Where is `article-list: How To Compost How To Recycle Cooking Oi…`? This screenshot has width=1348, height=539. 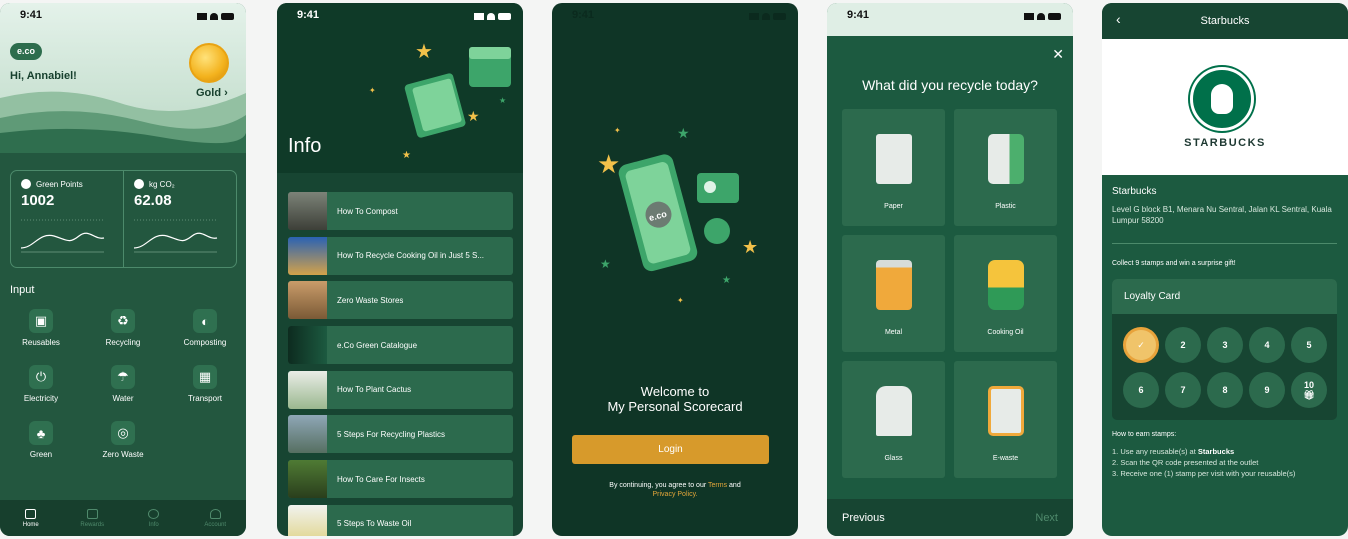 article-list: How To Compost How To Recycle Cooking Oi… is located at coordinates (400, 364).